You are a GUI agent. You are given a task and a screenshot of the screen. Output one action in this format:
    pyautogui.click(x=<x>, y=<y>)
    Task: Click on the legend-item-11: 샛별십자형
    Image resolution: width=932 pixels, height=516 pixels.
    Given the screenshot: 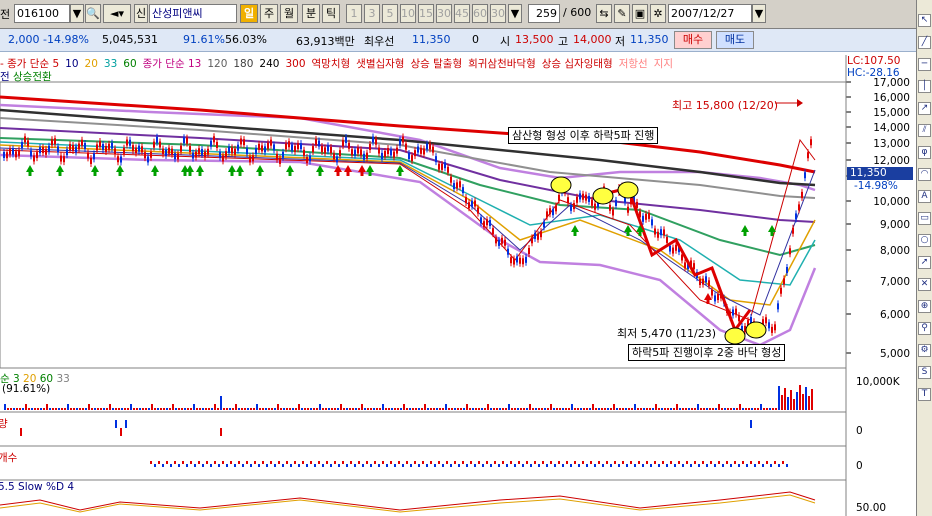 What is the action you would take?
    pyautogui.click(x=380, y=64)
    